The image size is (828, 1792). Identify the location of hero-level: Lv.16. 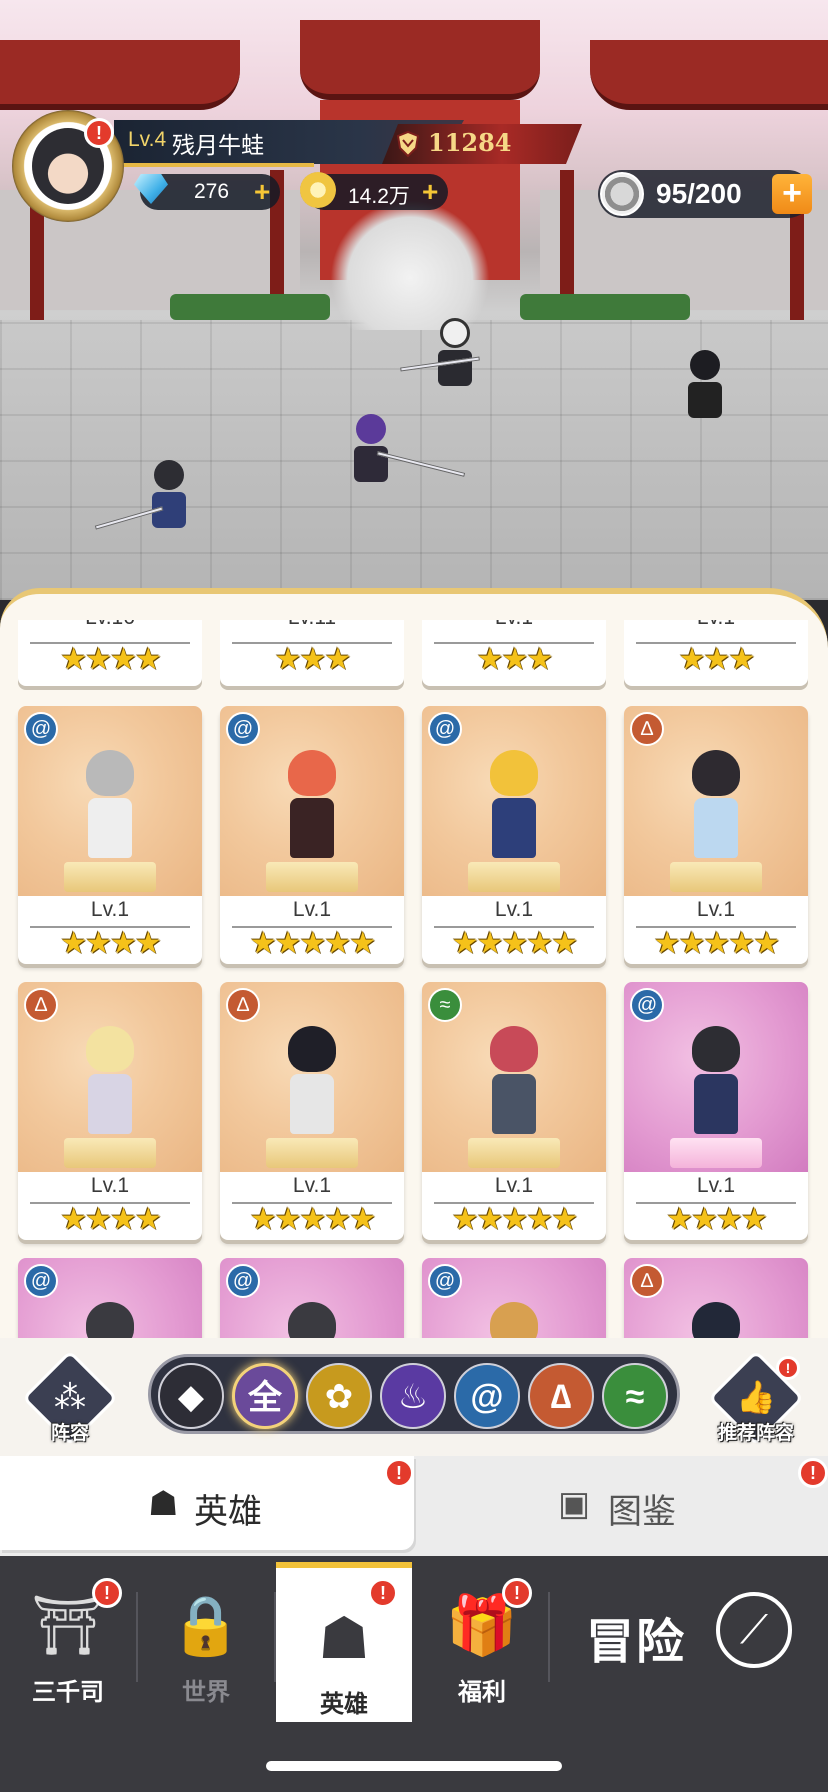
(110, 625).